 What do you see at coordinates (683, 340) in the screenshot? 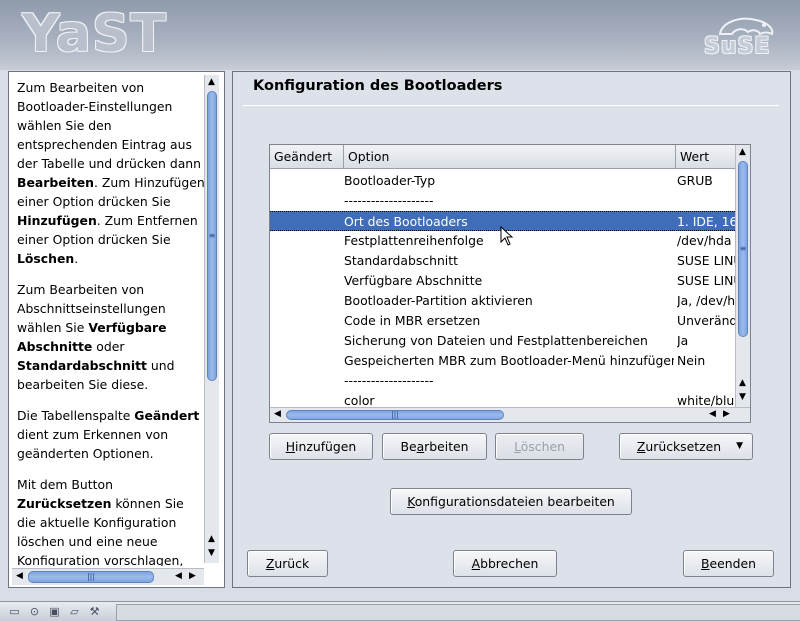
I see `cell-value: Ja` at bounding box center [683, 340].